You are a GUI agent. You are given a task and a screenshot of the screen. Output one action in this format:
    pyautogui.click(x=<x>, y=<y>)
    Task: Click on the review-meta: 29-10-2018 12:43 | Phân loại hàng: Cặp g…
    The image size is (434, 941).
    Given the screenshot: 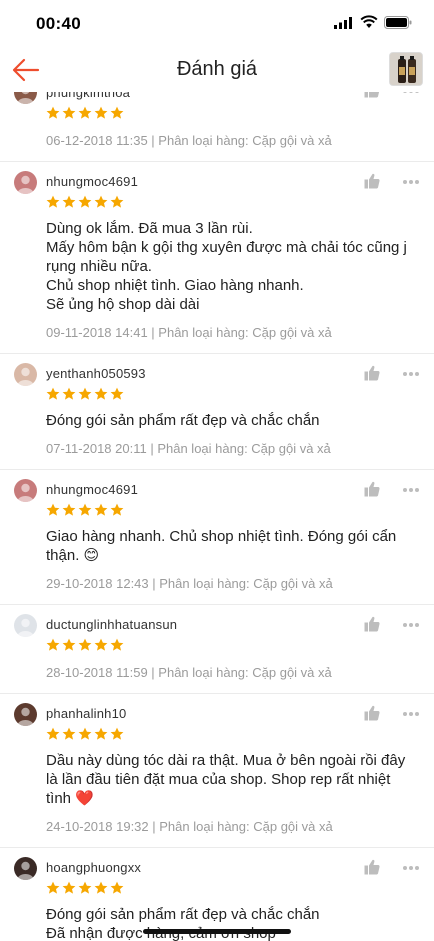 What is the action you would take?
    pyautogui.click(x=232, y=583)
    